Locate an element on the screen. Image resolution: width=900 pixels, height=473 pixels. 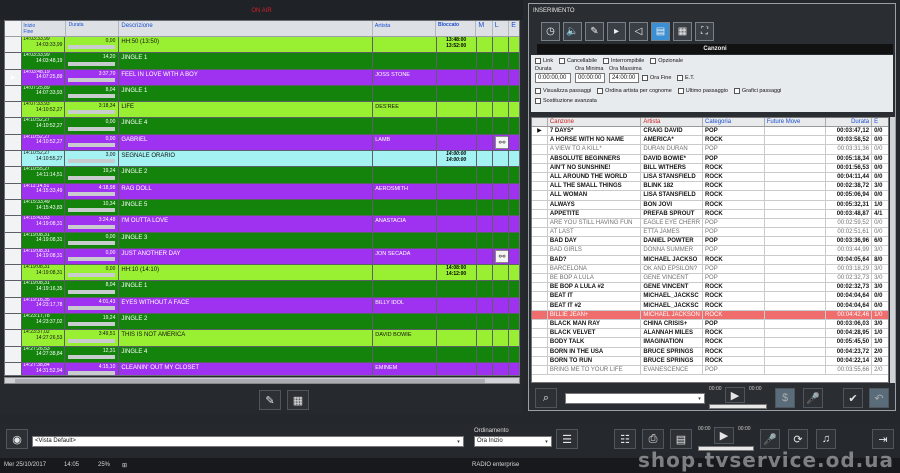
song-column-header: Categoria is located at coordinates (734, 122).